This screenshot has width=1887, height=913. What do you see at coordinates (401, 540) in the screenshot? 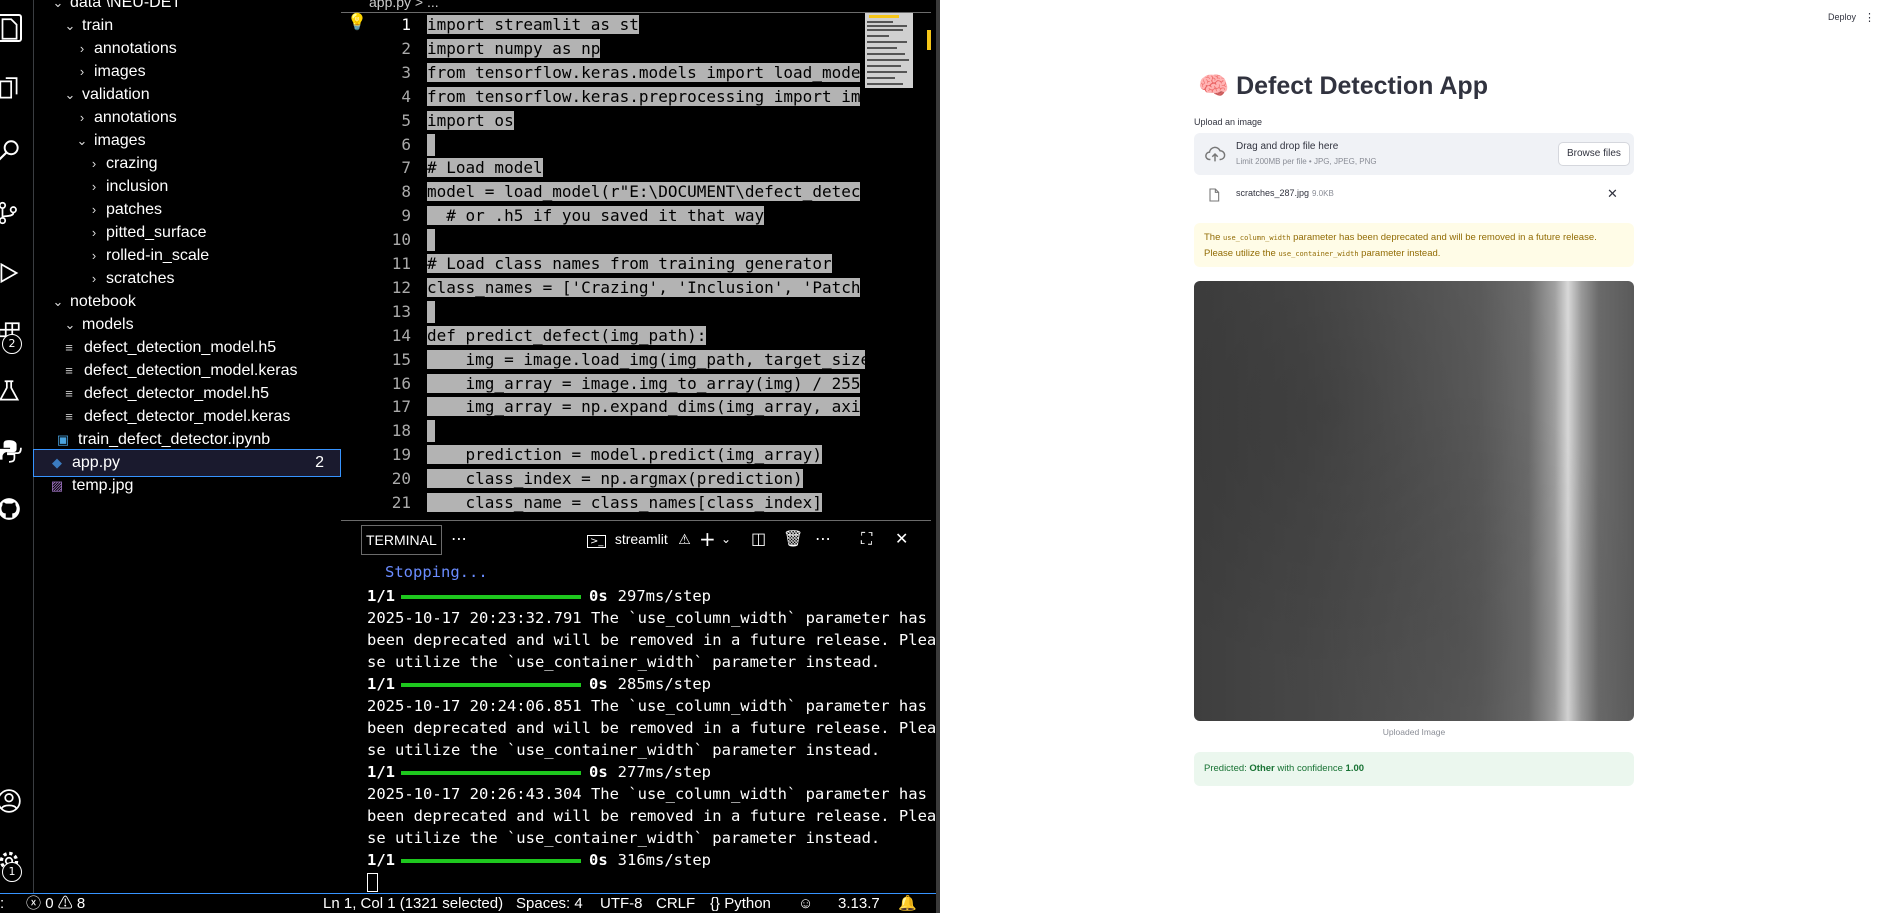
I see `tab-terminal: TERMINAL` at bounding box center [401, 540].